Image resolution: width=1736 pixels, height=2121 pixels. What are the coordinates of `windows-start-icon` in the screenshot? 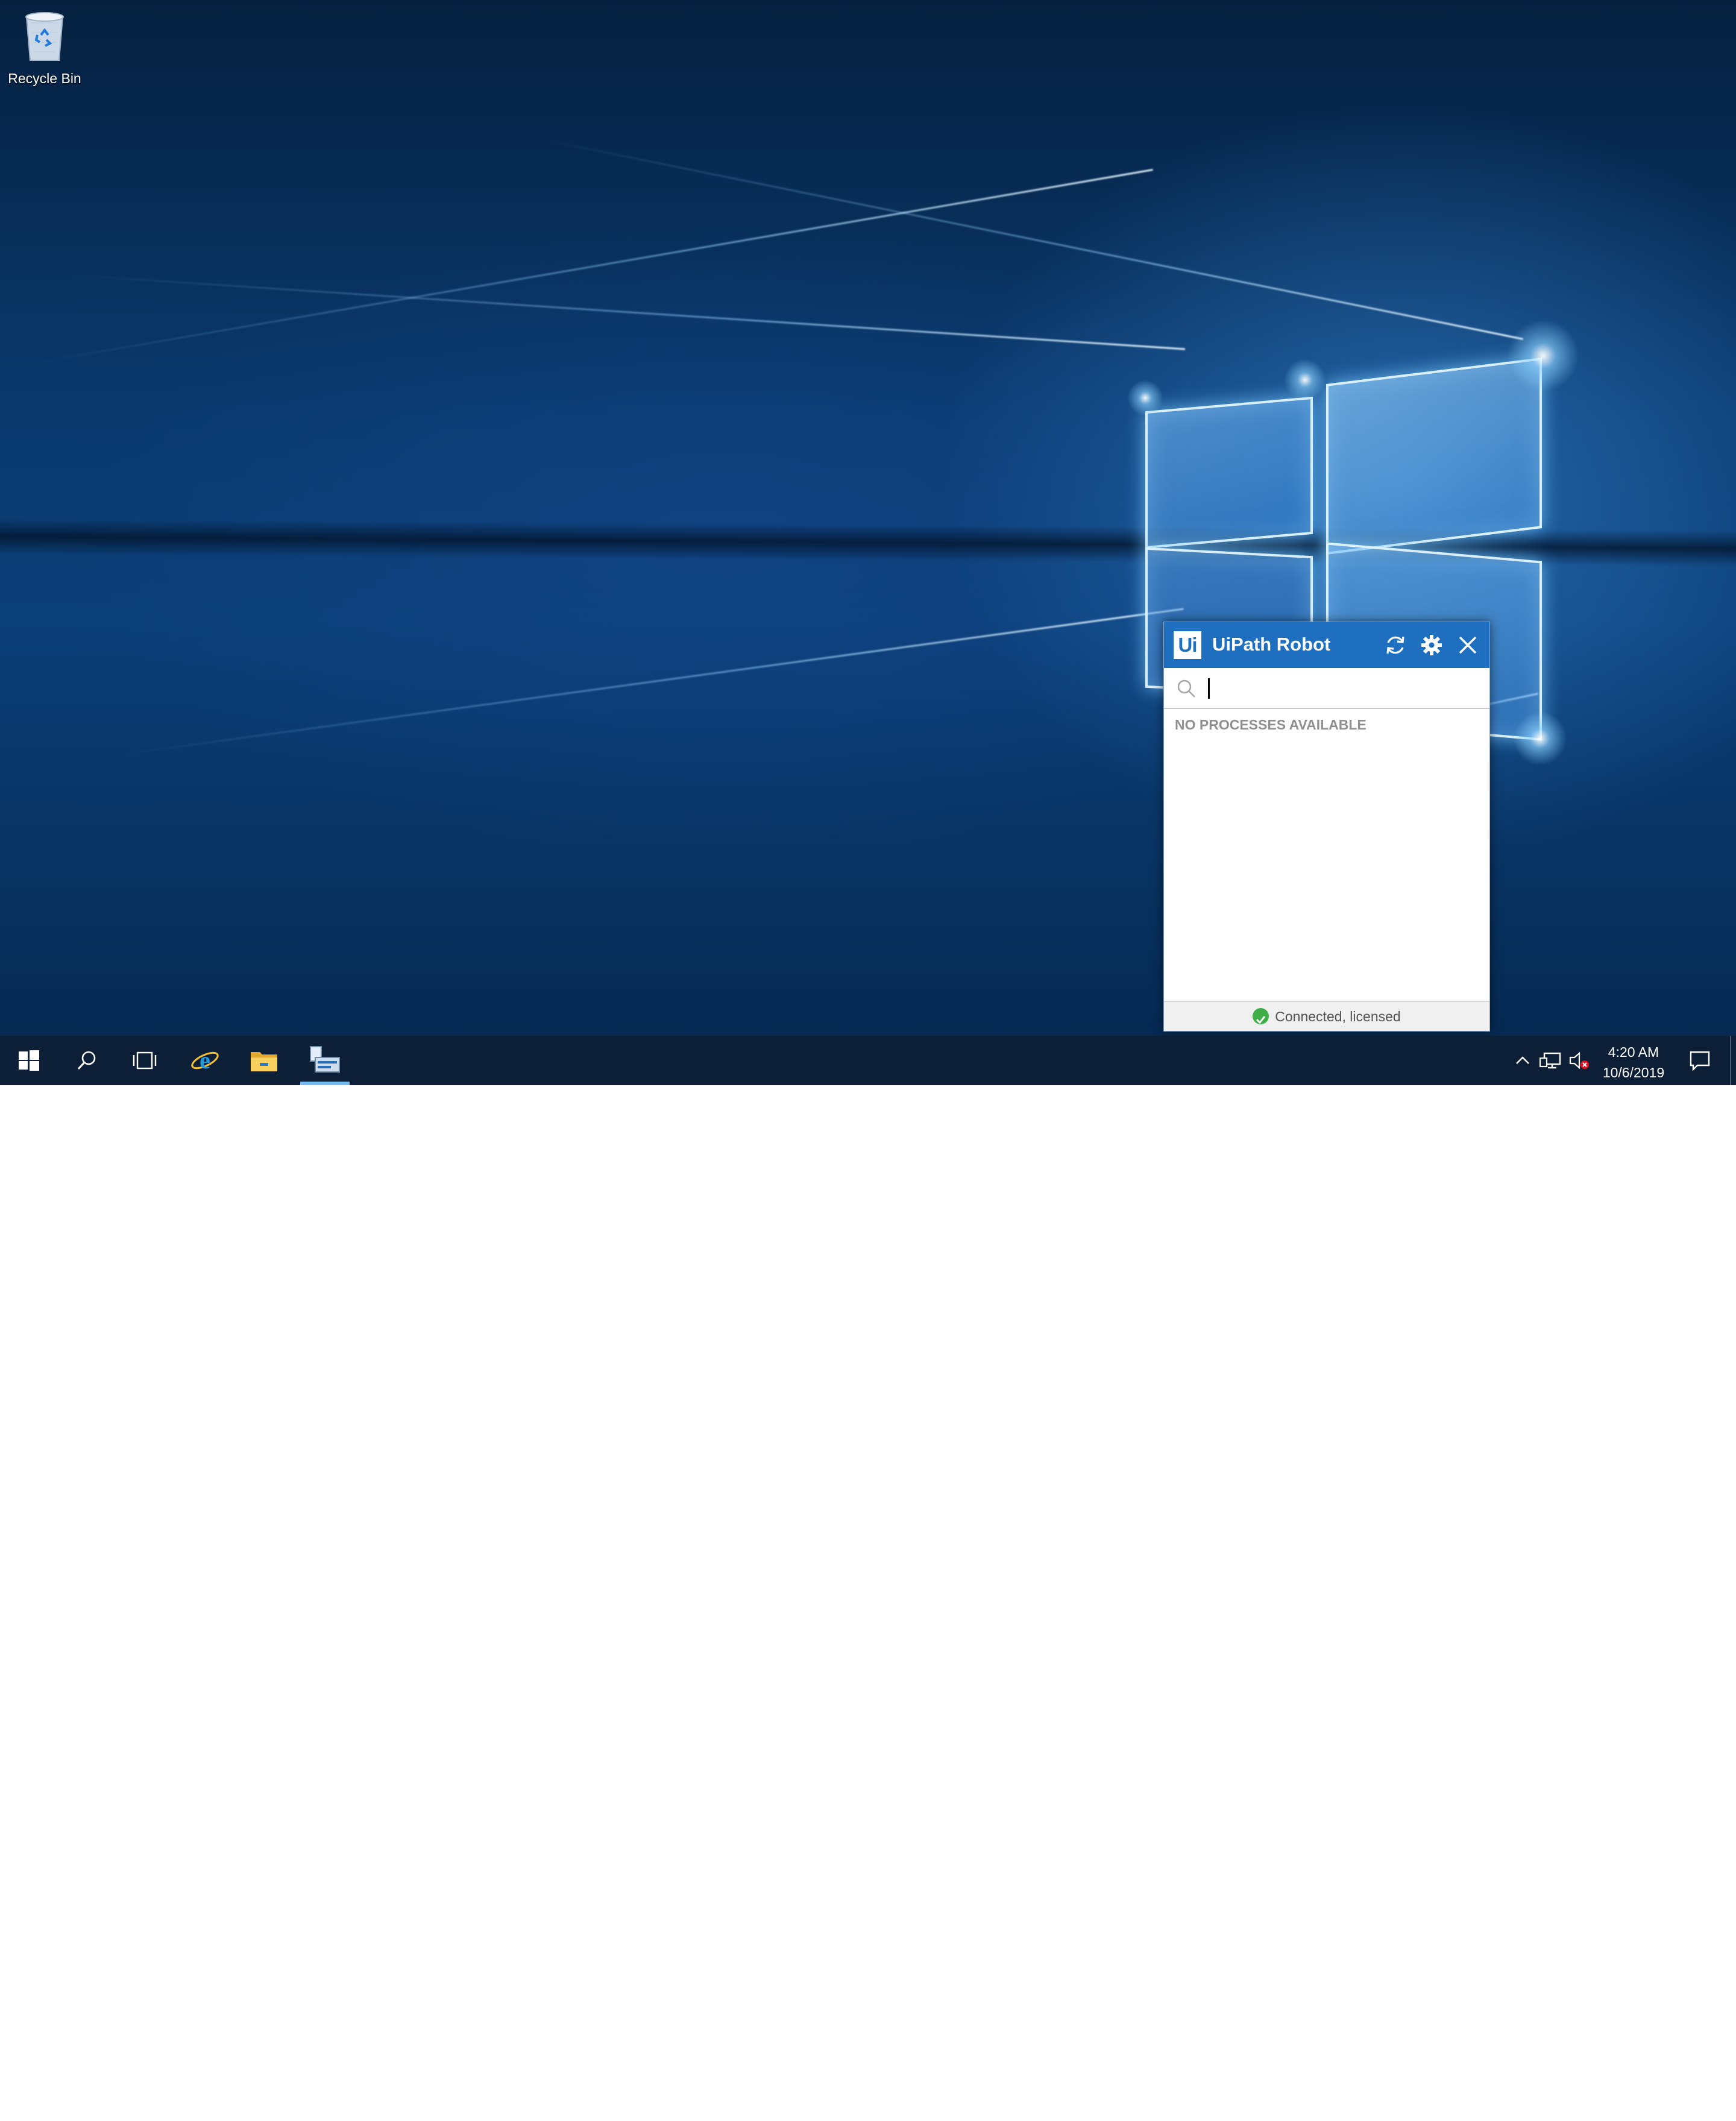 It's located at (29, 1060).